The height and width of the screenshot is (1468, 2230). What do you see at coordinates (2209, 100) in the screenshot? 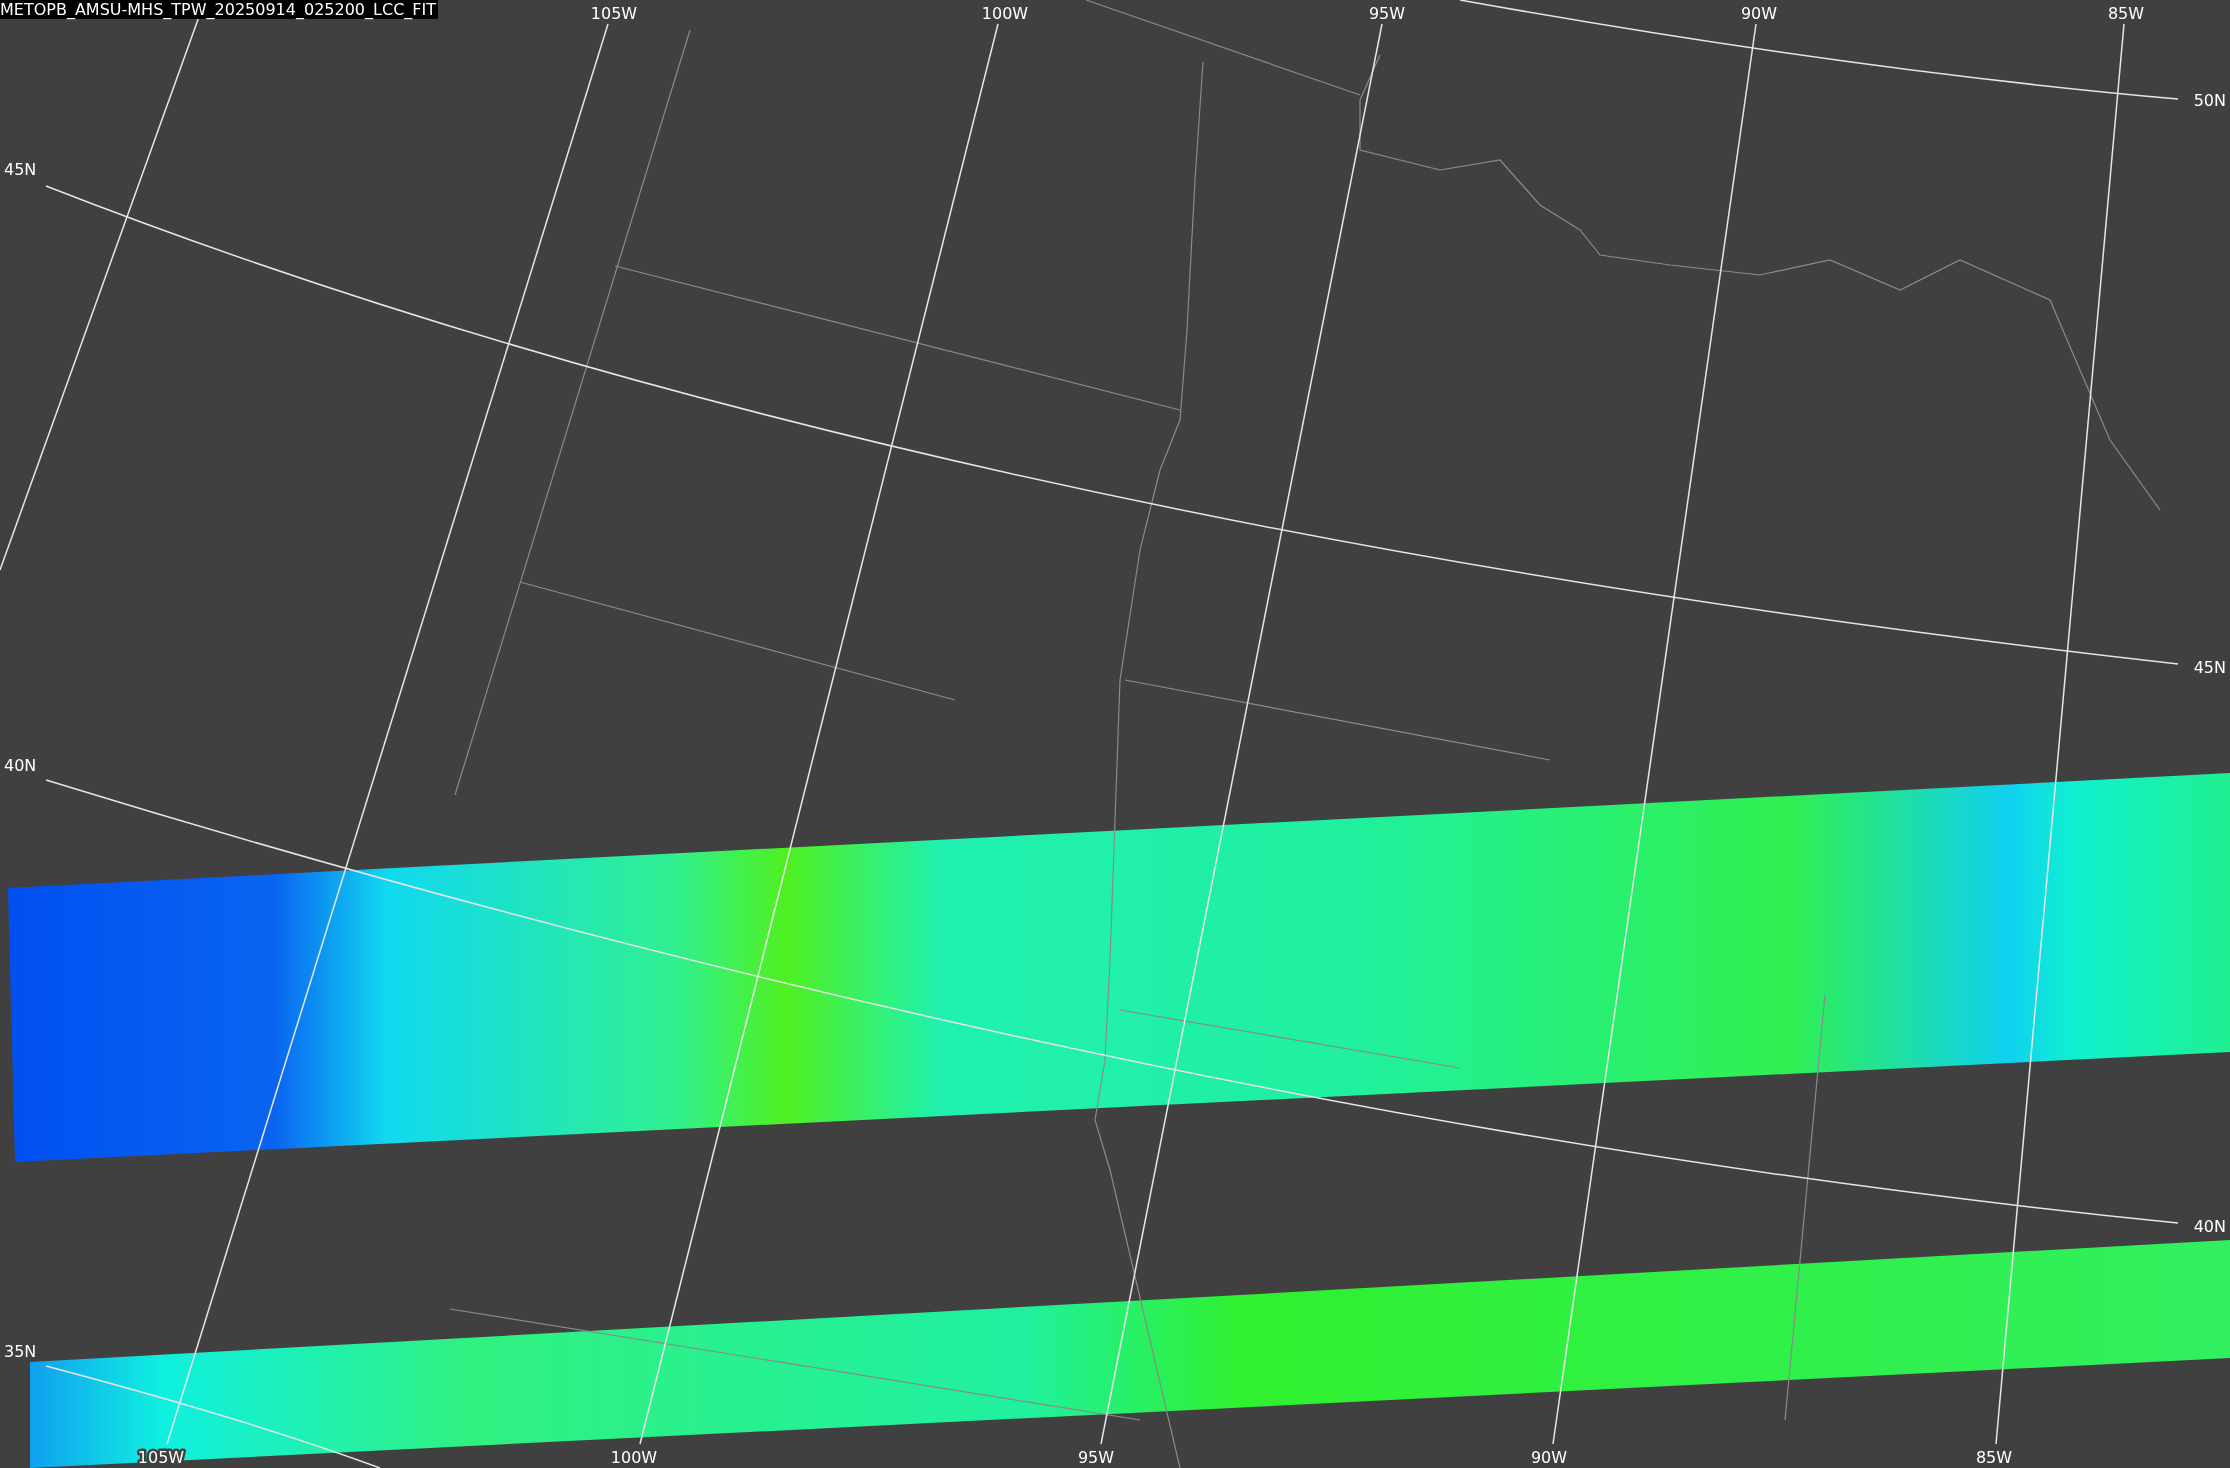
I see `latitude-label: 50N` at bounding box center [2209, 100].